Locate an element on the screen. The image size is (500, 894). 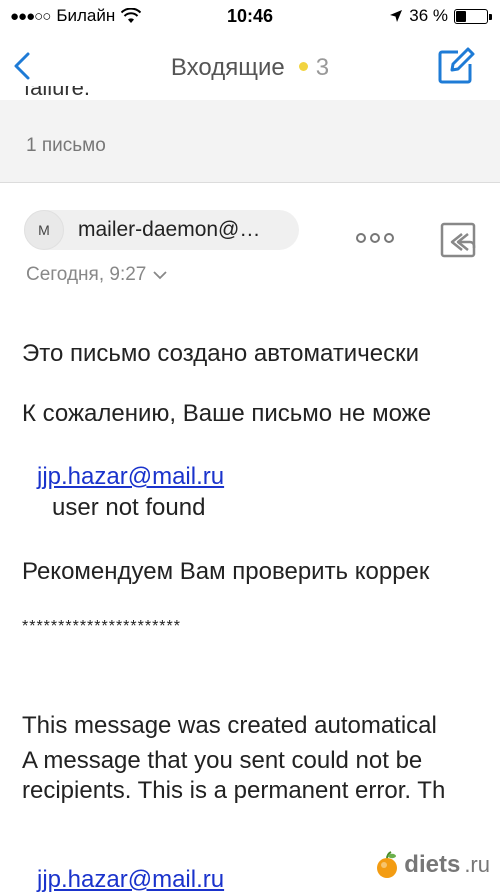
location-arrow-icon is located at coordinates (396, 16).